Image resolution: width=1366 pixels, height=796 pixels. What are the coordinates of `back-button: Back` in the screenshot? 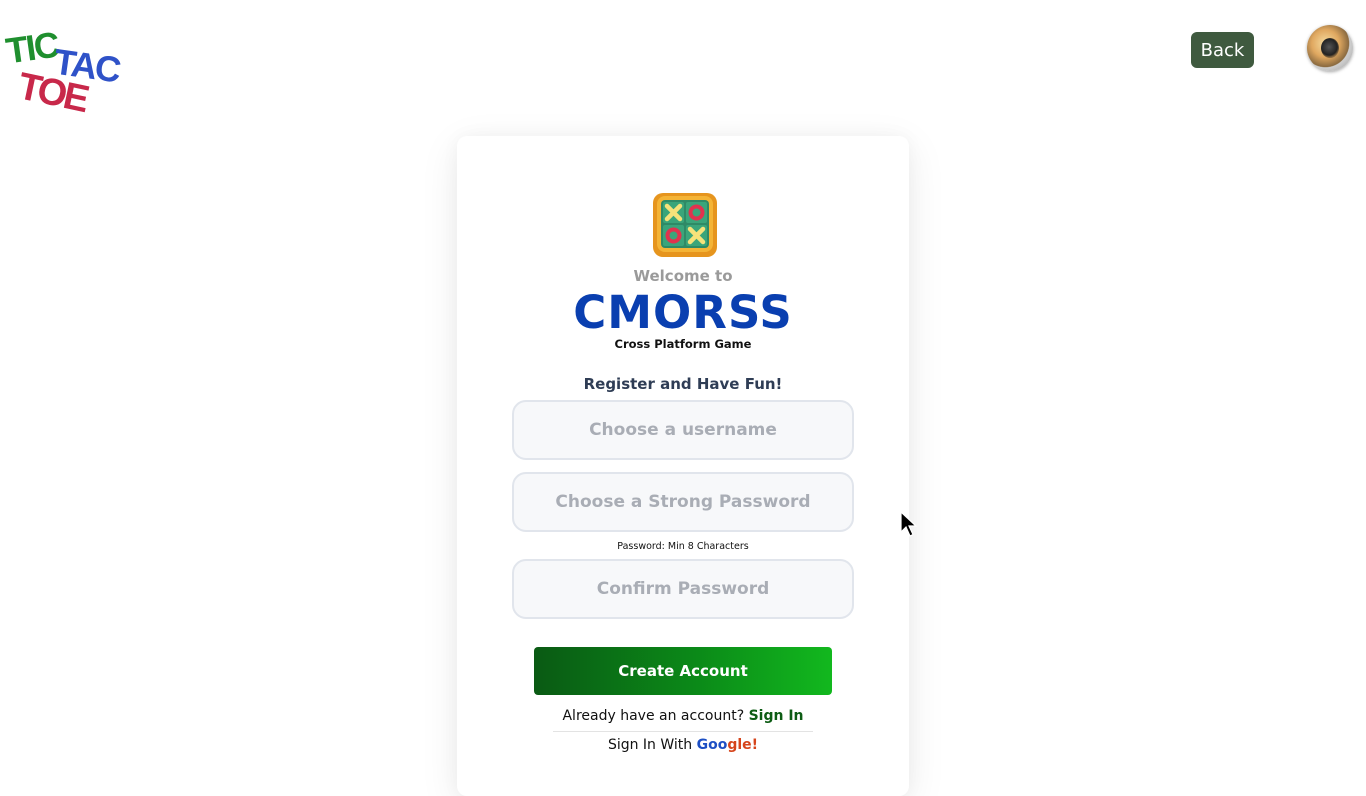 It's located at (1222, 50).